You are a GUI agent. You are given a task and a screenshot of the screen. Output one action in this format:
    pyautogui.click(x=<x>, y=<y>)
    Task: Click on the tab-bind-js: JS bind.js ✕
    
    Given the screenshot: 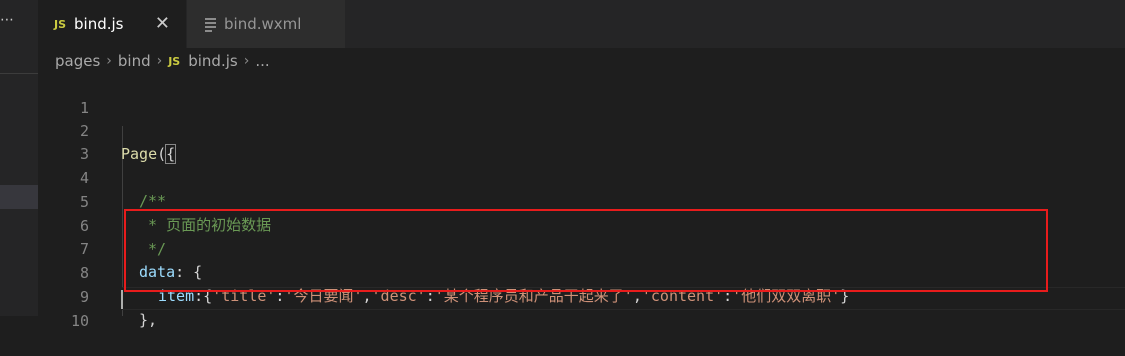 What is the action you would take?
    pyautogui.click(x=112, y=24)
    